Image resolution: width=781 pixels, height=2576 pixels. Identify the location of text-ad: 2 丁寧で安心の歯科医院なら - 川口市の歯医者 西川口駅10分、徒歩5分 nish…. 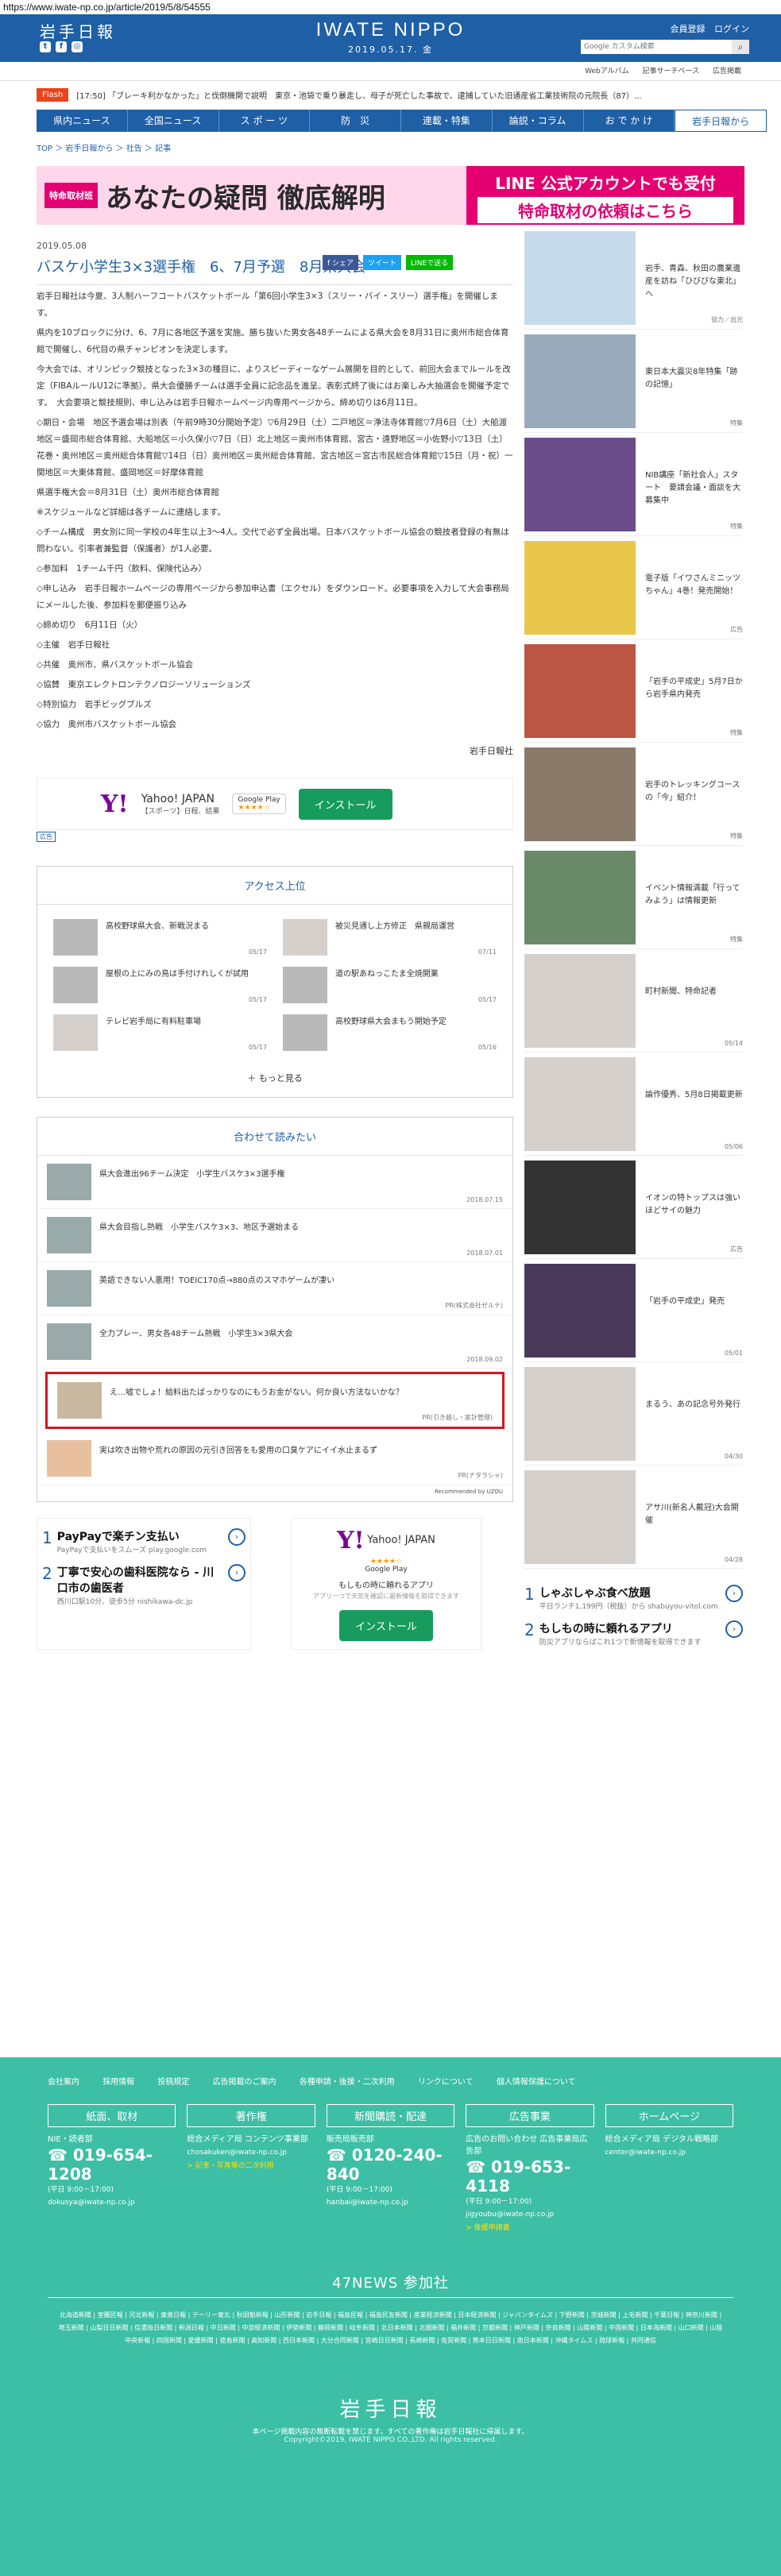
(144, 1585).